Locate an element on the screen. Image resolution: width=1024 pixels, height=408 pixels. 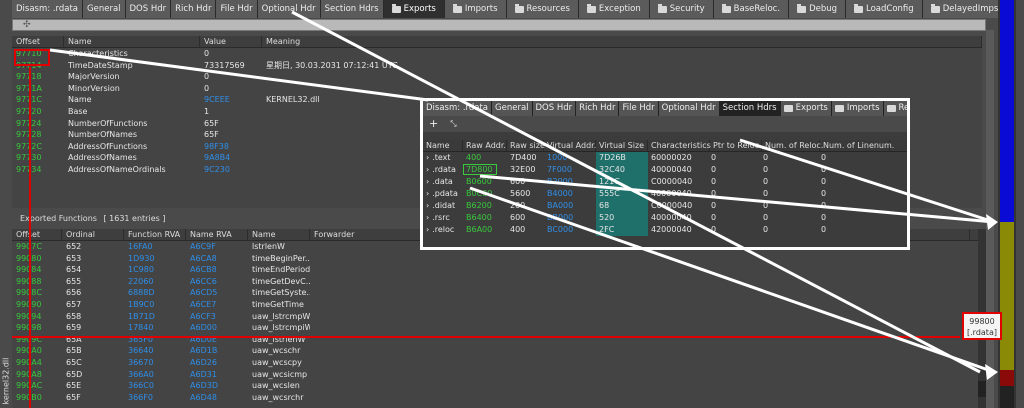
col-function-rva: Function RVA is located at coordinates (155, 234).